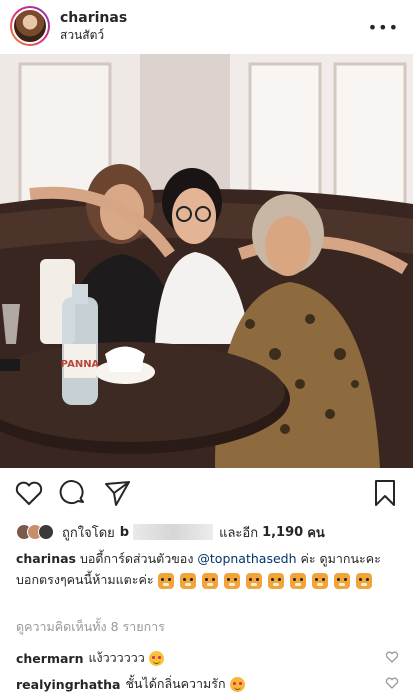 The image size is (413, 696). I want to click on liker-name-initial: b, so click(124, 532).